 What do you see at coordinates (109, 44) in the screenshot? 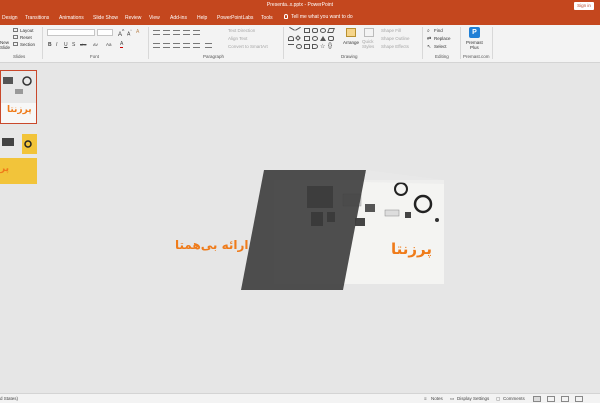
I see `change-case-button: Aa` at bounding box center [109, 44].